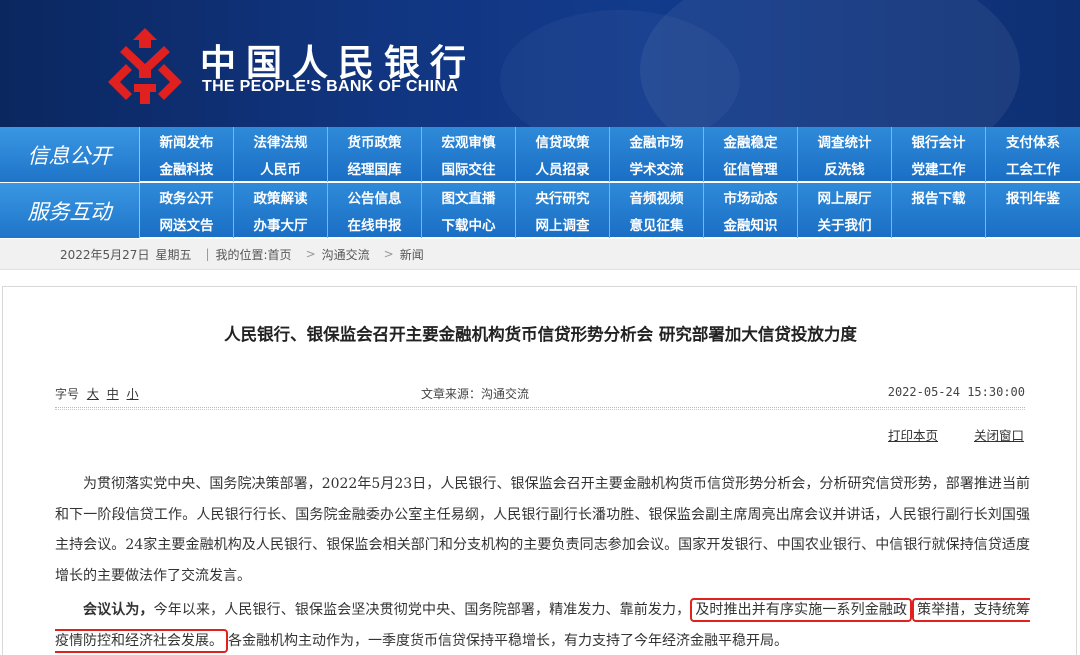  What do you see at coordinates (187, 224) in the screenshot?
I see `nav-item: 网送文告` at bounding box center [187, 224].